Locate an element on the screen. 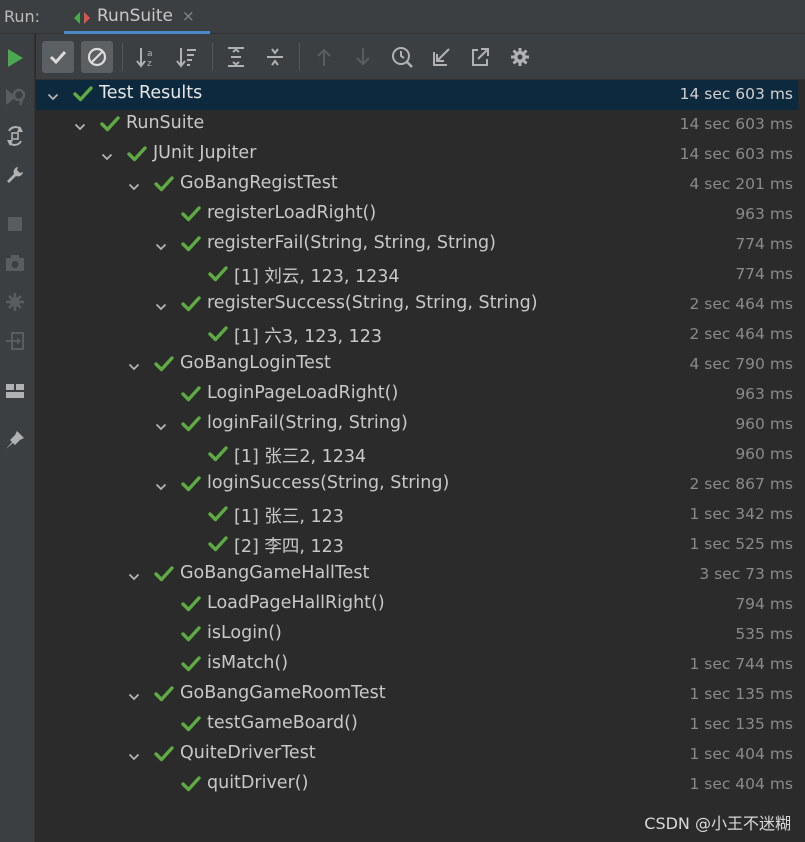 This screenshot has width=805, height=842. tree-row: quitDriver() 1 sec 404 ms is located at coordinates (417, 785).